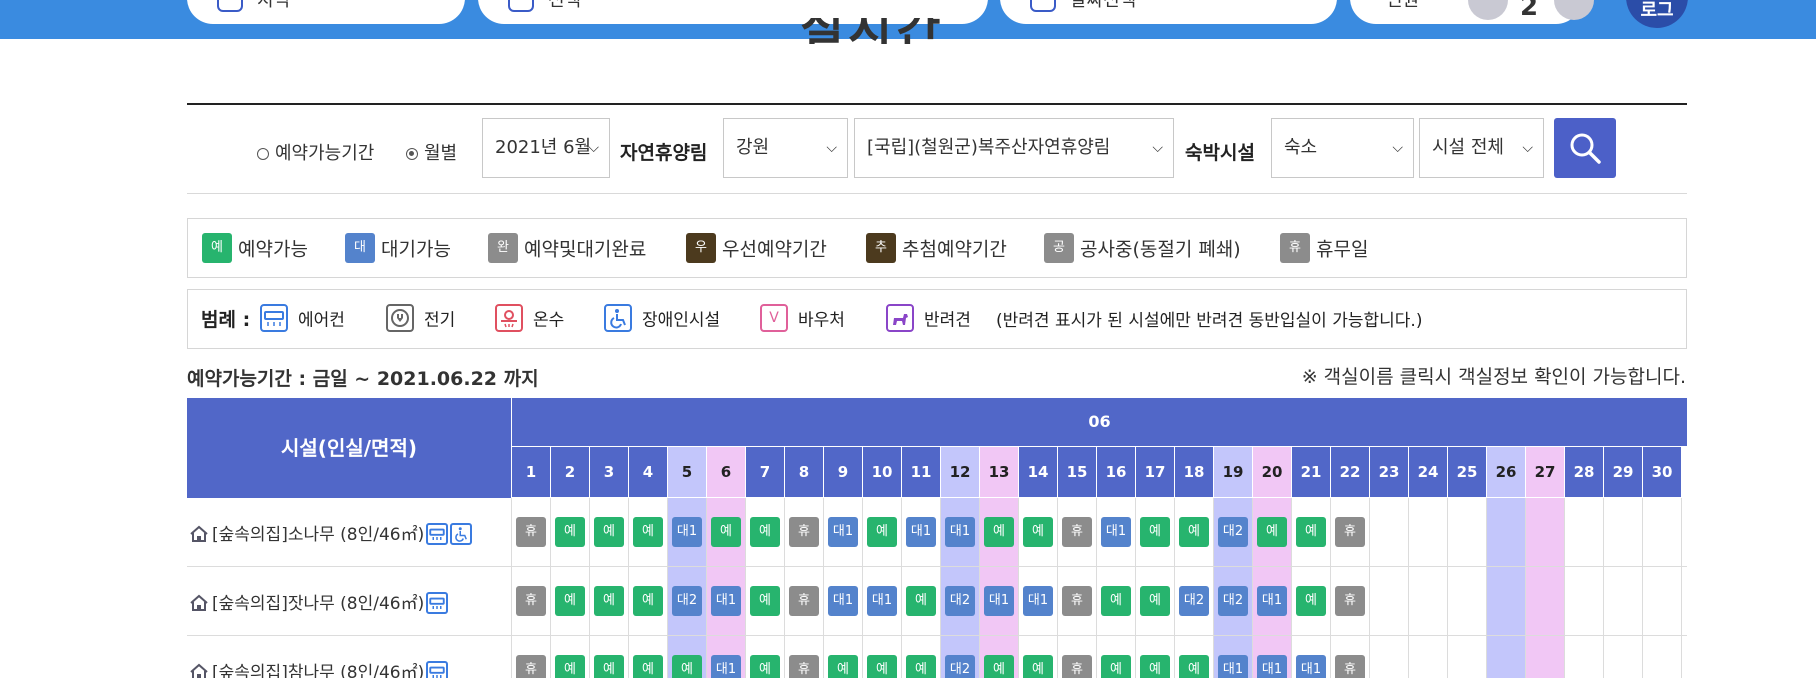 The width and height of the screenshot is (1816, 678). Describe the element at coordinates (1295, 248) in the screenshot. I see `badge-closed: 휴` at that location.